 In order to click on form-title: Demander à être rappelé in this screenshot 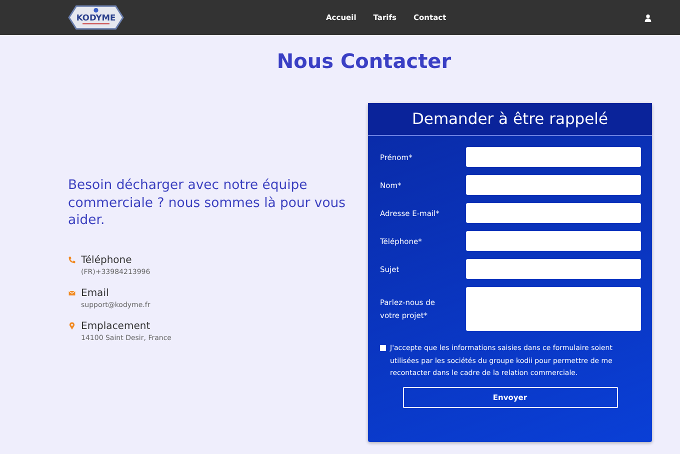, I will do `click(510, 119)`.